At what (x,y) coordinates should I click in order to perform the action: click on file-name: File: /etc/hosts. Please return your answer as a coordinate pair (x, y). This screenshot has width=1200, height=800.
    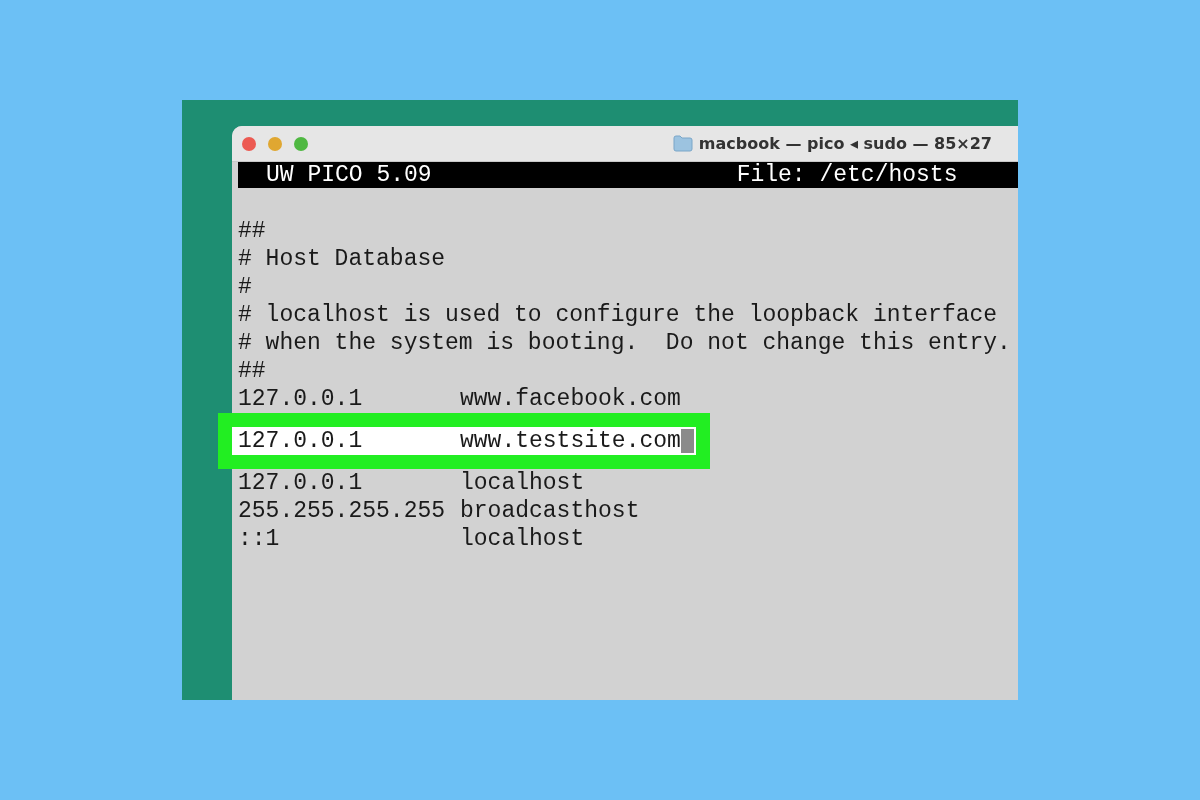
    Looking at the image, I should click on (847, 175).